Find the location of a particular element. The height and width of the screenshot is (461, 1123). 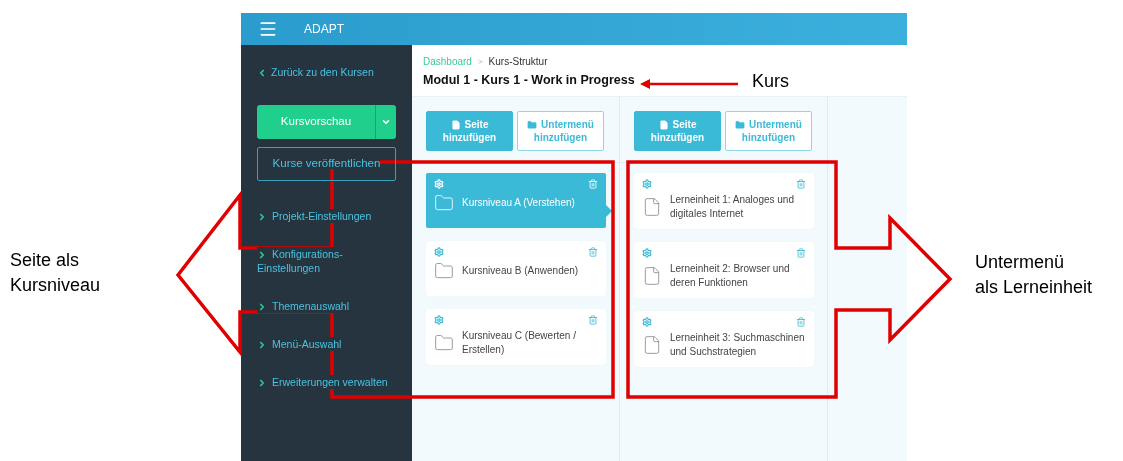

callout-label: Seite als Kursniveau is located at coordinates (55, 273).